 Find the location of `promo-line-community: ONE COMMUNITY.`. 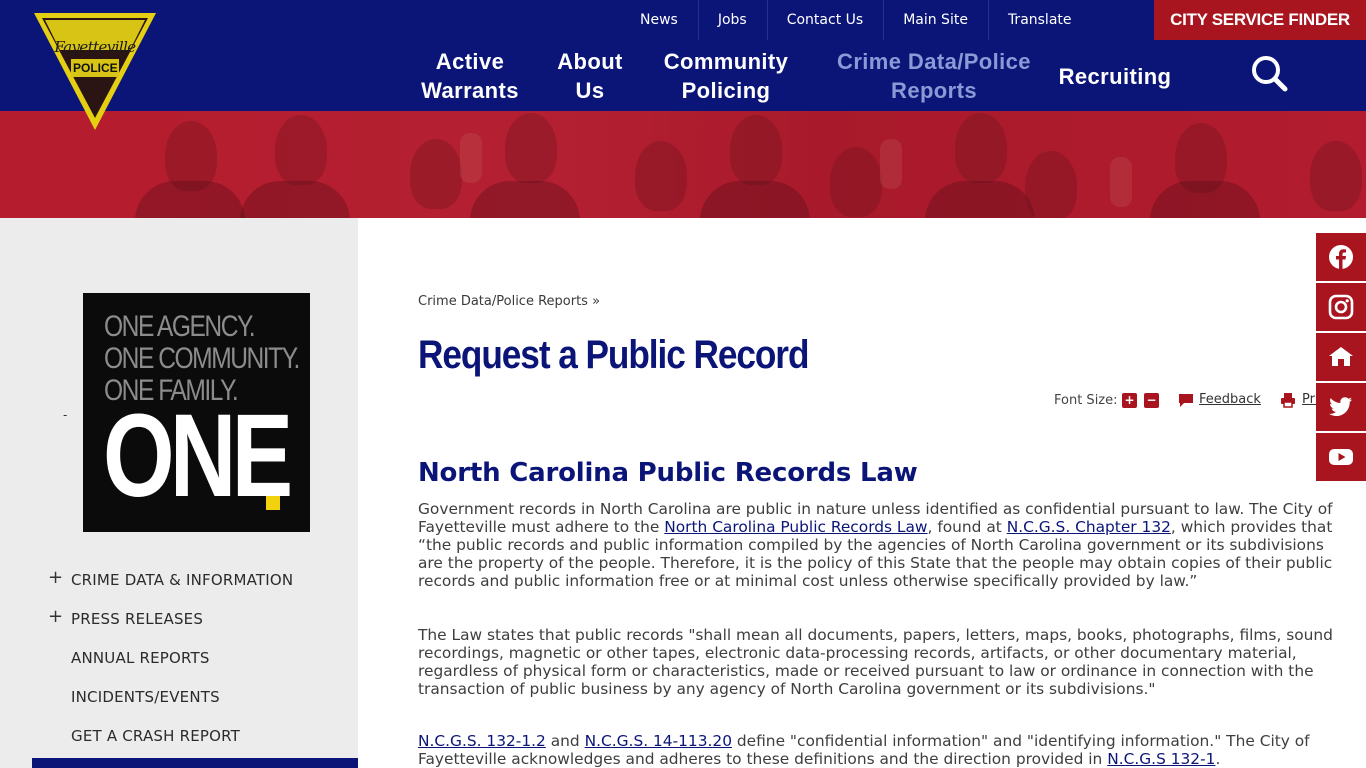

promo-line-community: ONE COMMUNITY. is located at coordinates (202, 358).